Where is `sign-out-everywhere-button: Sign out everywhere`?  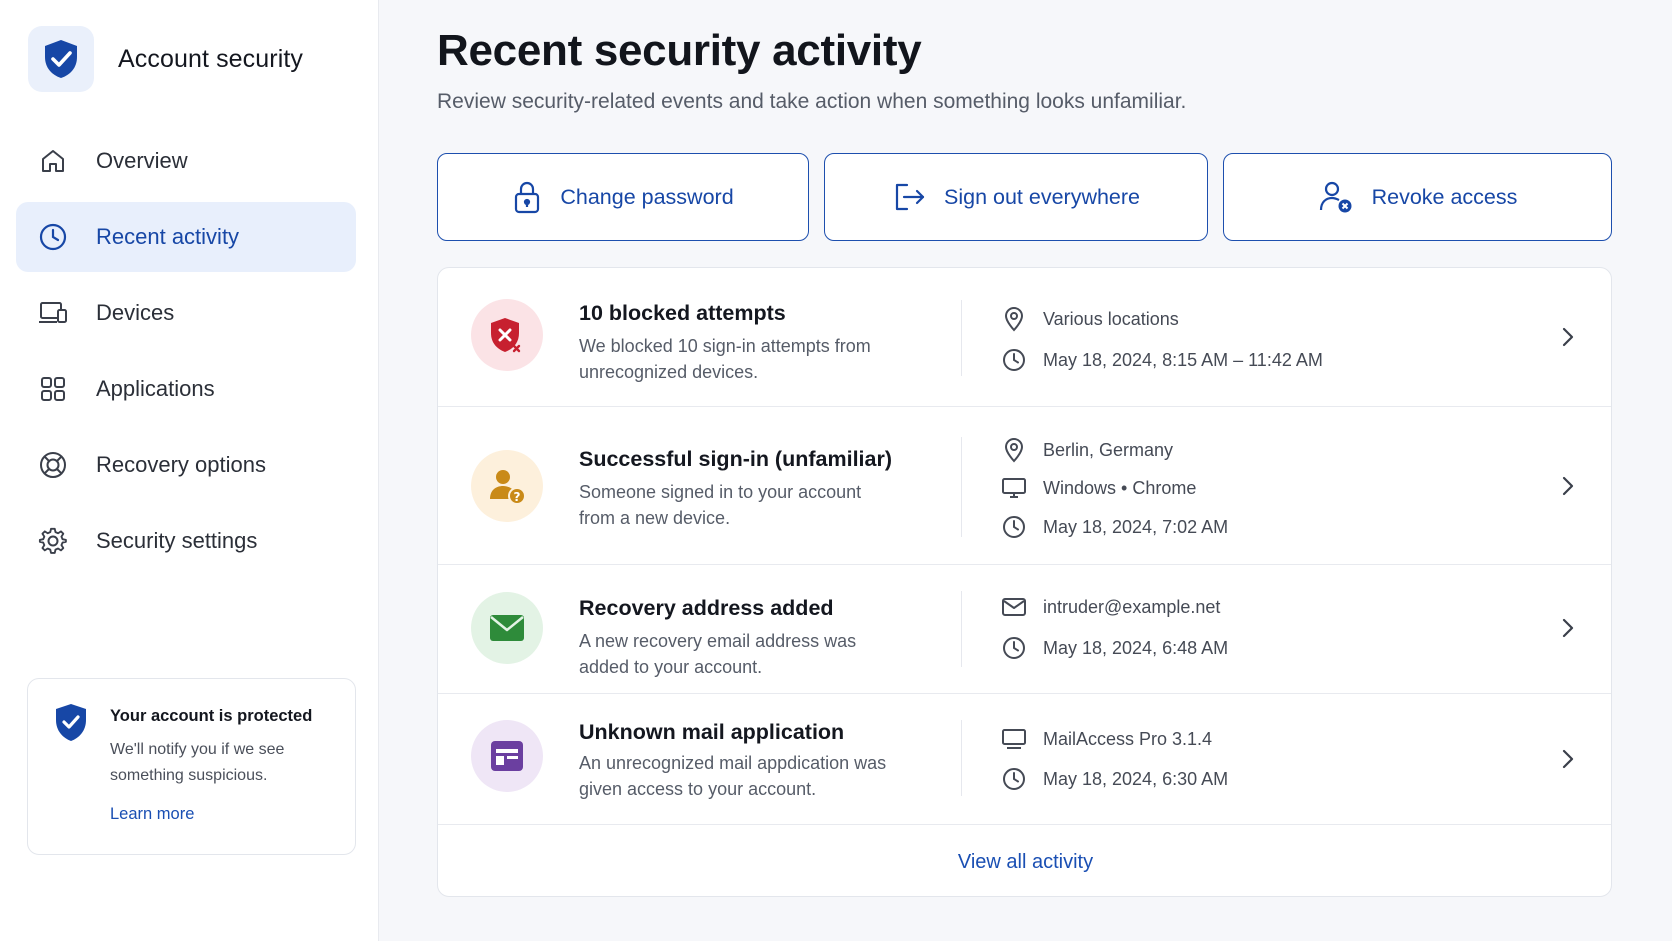
sign-out-everywhere-button: Sign out everywhere is located at coordinates (1016, 197).